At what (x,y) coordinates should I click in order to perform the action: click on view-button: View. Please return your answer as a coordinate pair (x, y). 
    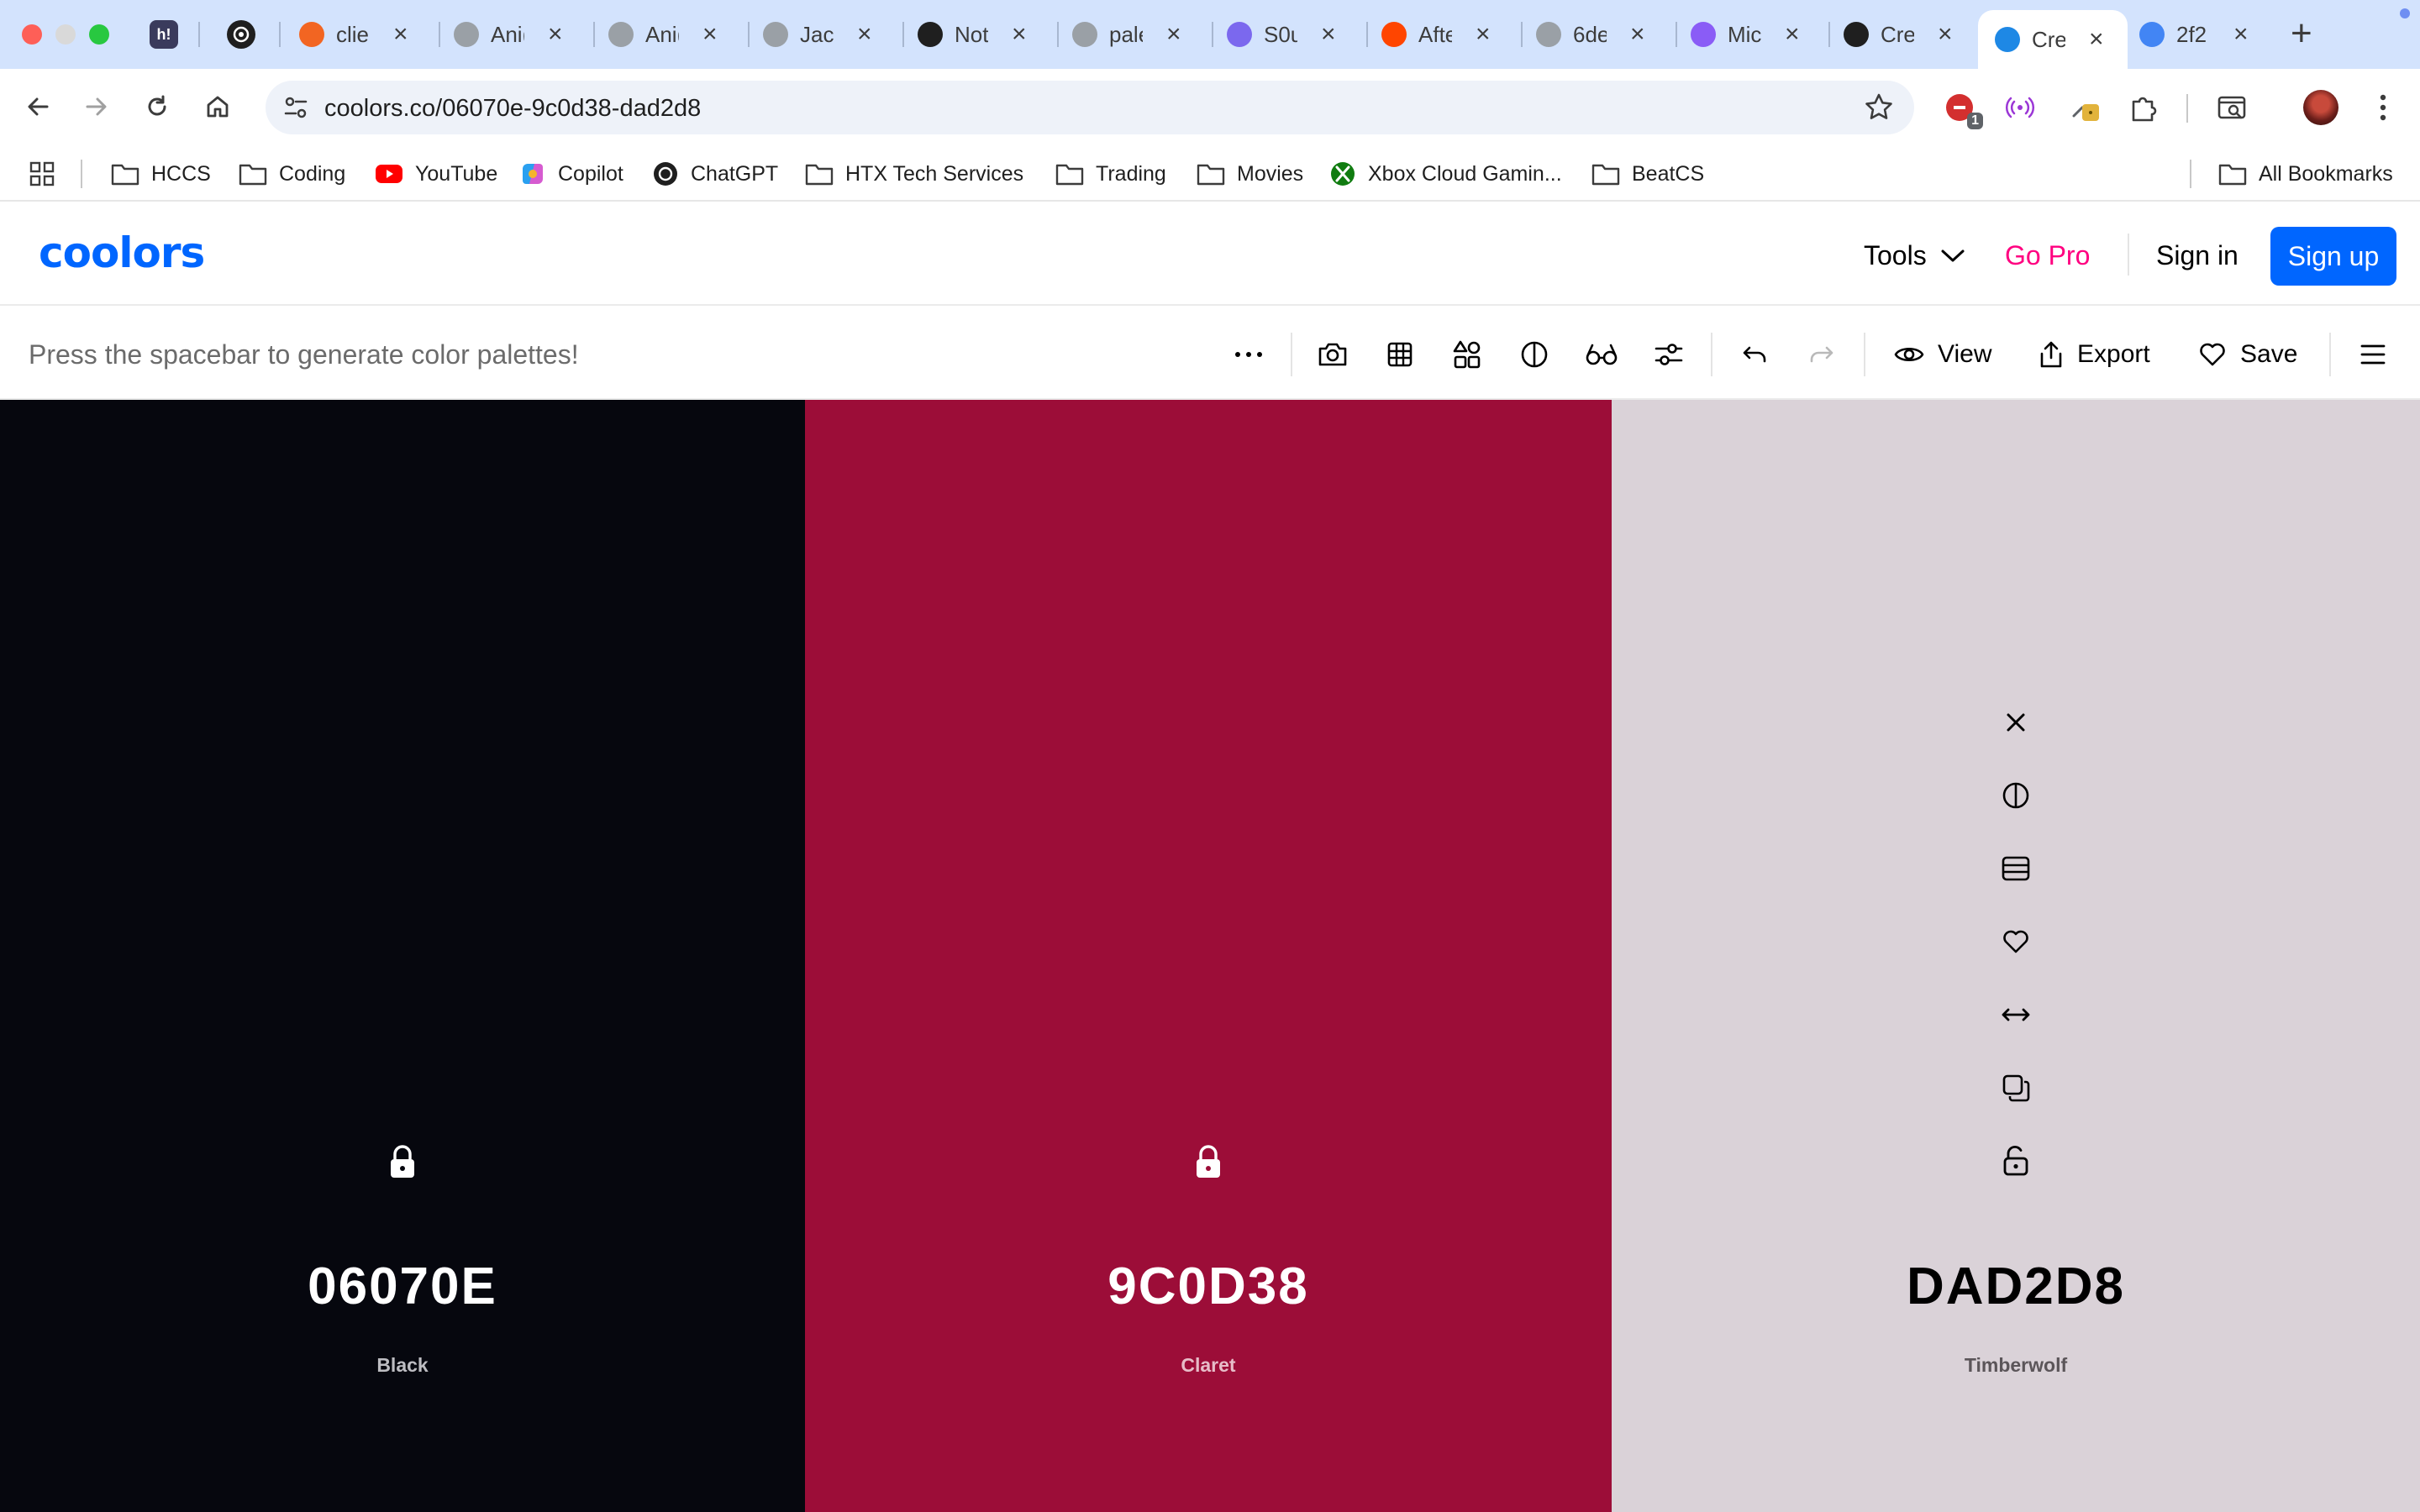
    Looking at the image, I should click on (1942, 354).